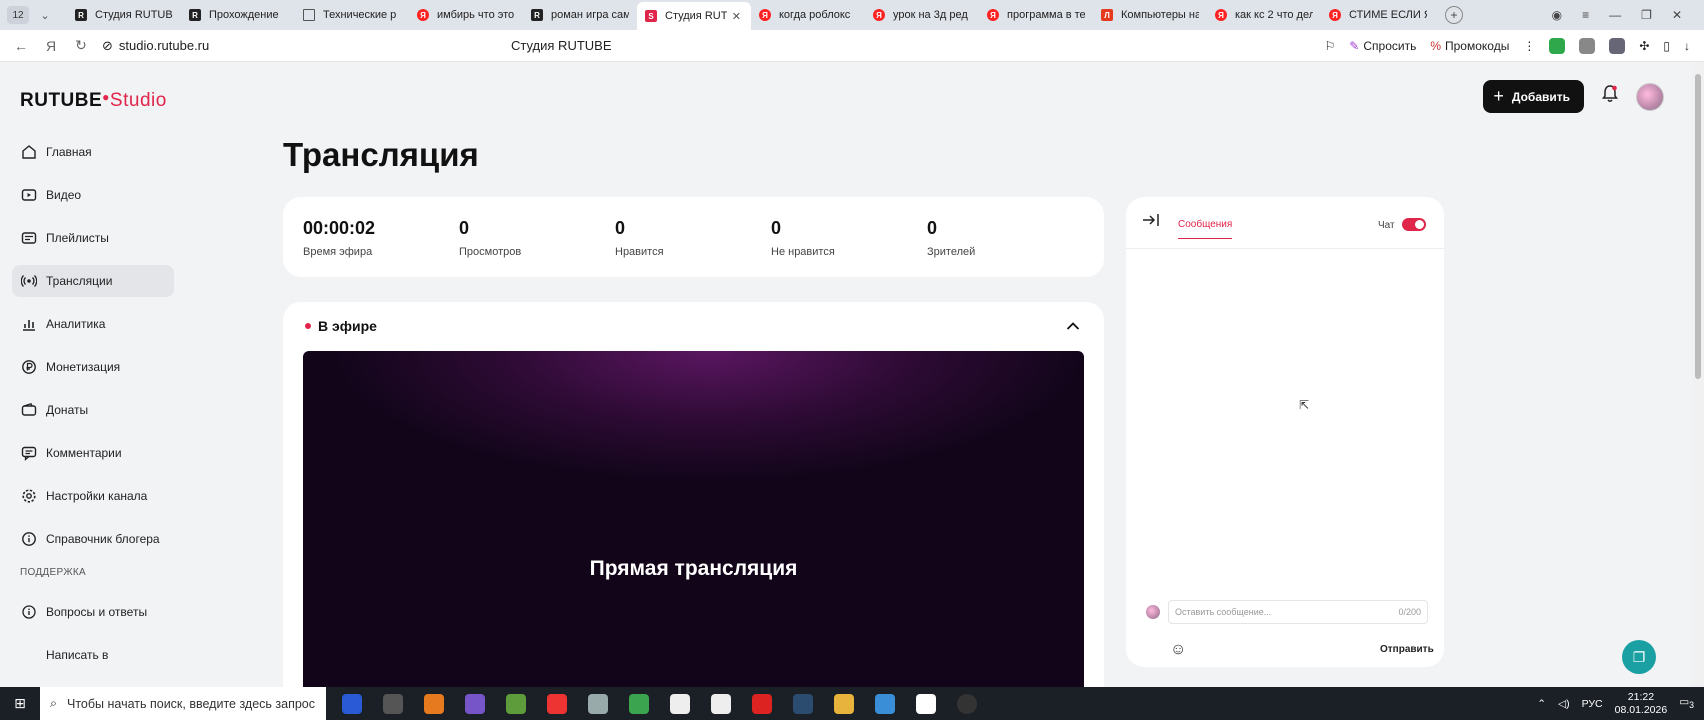 This screenshot has width=1704, height=720. What do you see at coordinates (77, 238) in the screenshot?
I see `sidebar-item-label: Плейлисты` at bounding box center [77, 238].